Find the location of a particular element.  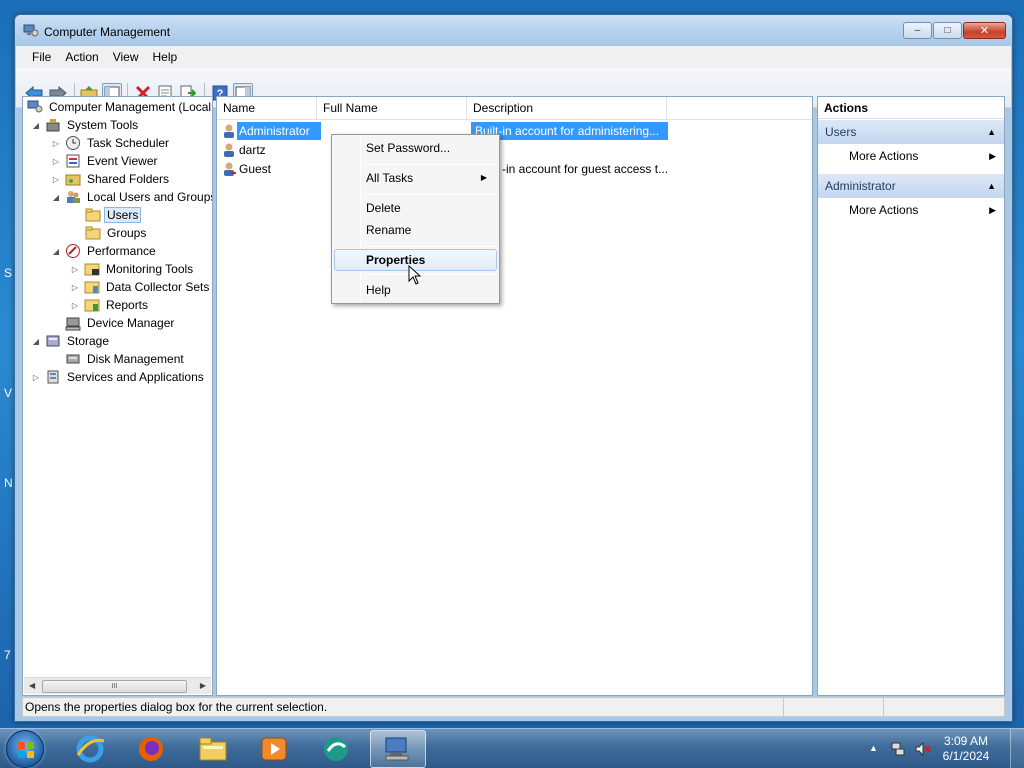

tree-item-task-scheduler: ▷ Task Scheduler is located at coordinates (111, 143).